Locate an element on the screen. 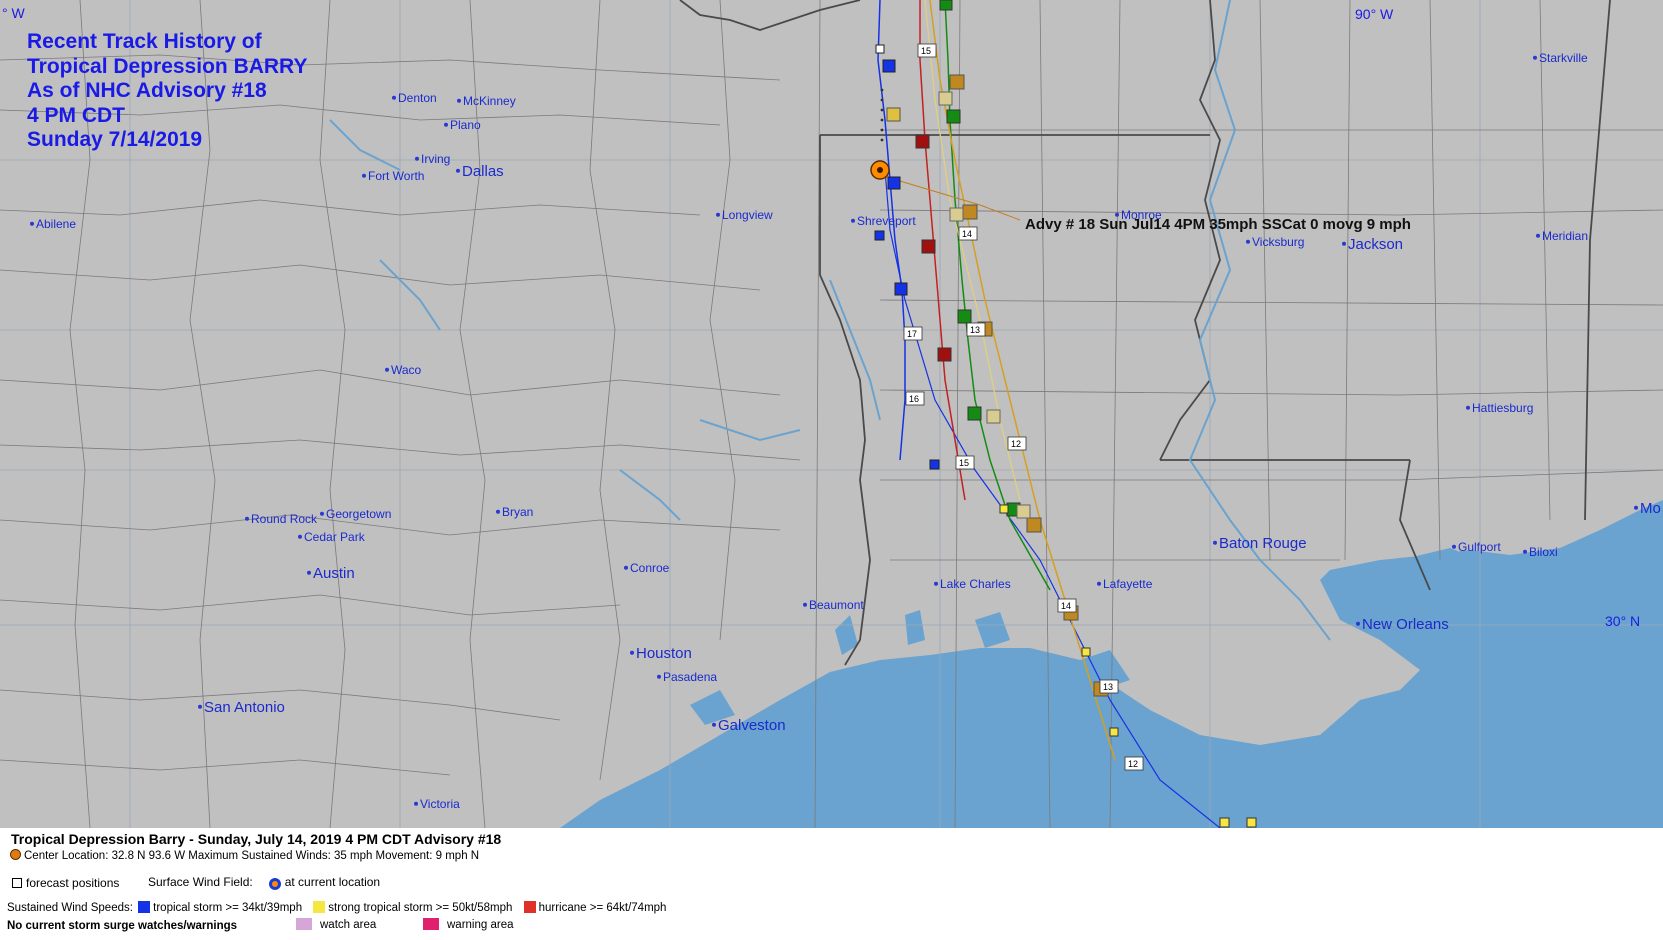 The image size is (1663, 940). title-line-2: Tropical Depression BARRY is located at coordinates (167, 66).